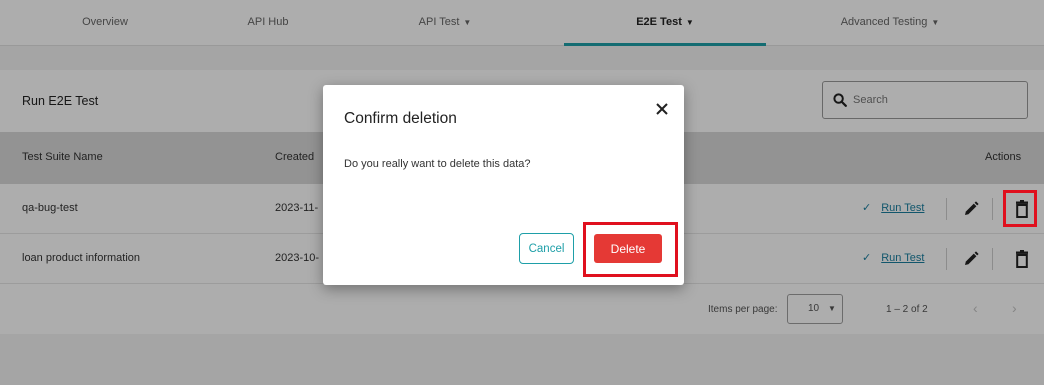  Describe the element at coordinates (628, 248) in the screenshot. I see `delete-button: Delete` at that location.